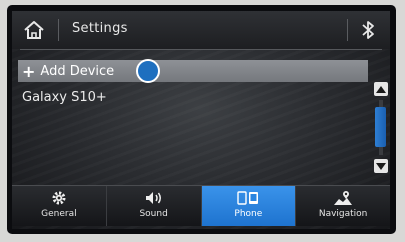 Image resolution: width=405 pixels, height=242 pixels. I want to click on page-title: Settings, so click(100, 28).